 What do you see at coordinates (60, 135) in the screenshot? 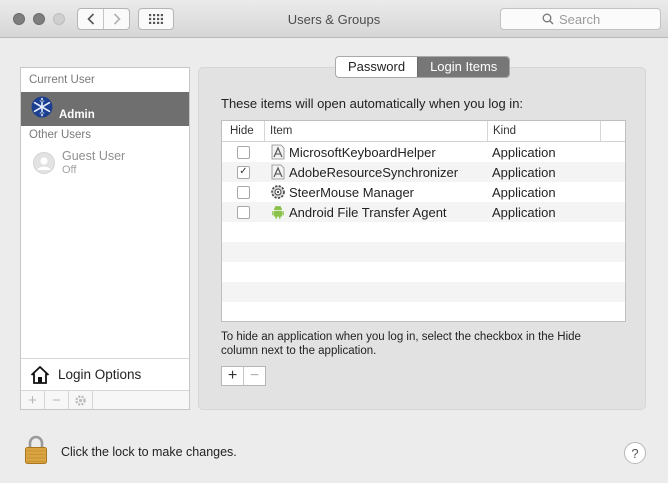
I see `other-users-heading: Other Users` at bounding box center [60, 135].